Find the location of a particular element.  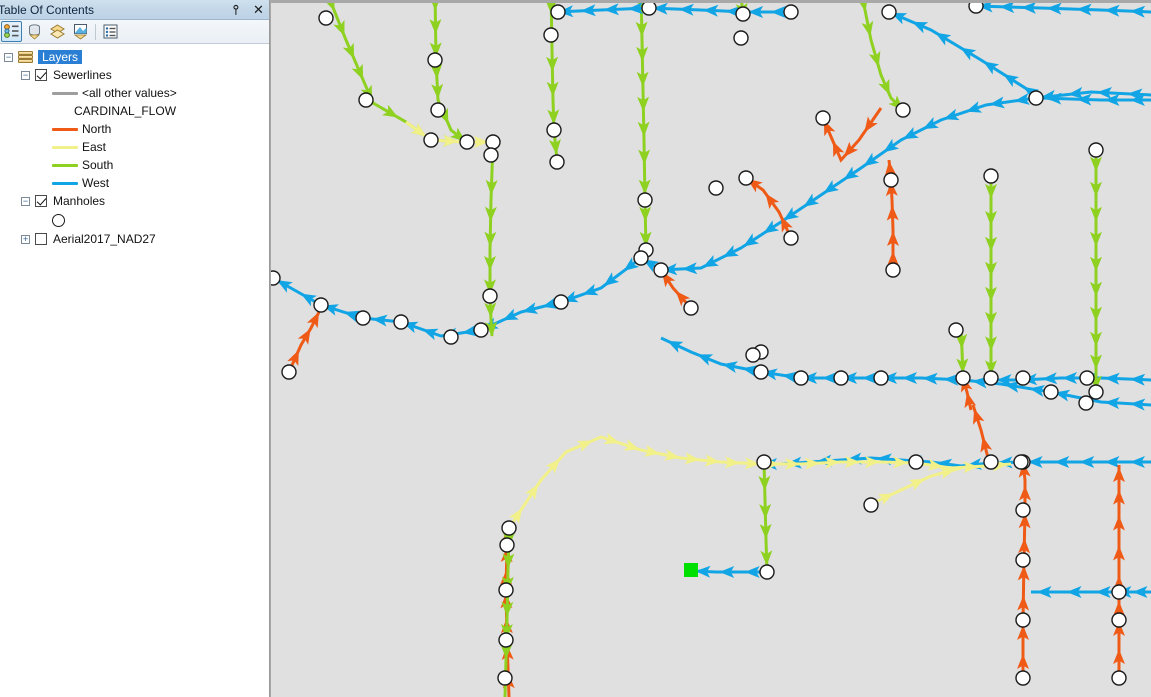

tree-item-sewerlines: − Sewerlines is located at coordinates (134, 75).